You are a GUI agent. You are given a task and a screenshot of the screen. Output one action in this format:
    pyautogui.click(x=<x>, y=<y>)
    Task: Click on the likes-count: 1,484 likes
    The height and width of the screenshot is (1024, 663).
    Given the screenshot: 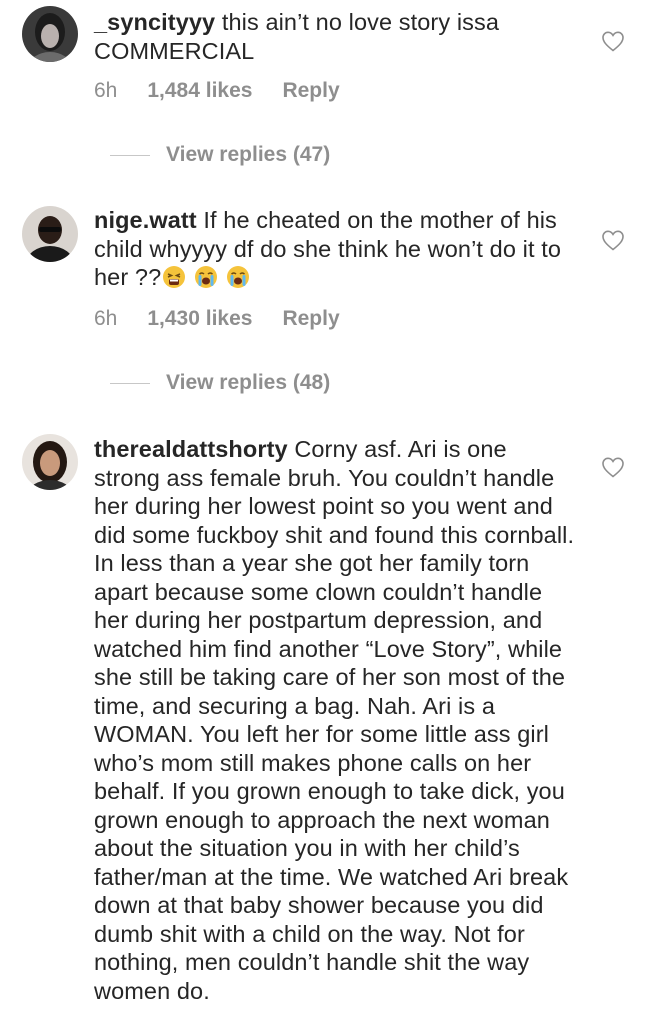 What is the action you would take?
    pyautogui.click(x=199, y=91)
    